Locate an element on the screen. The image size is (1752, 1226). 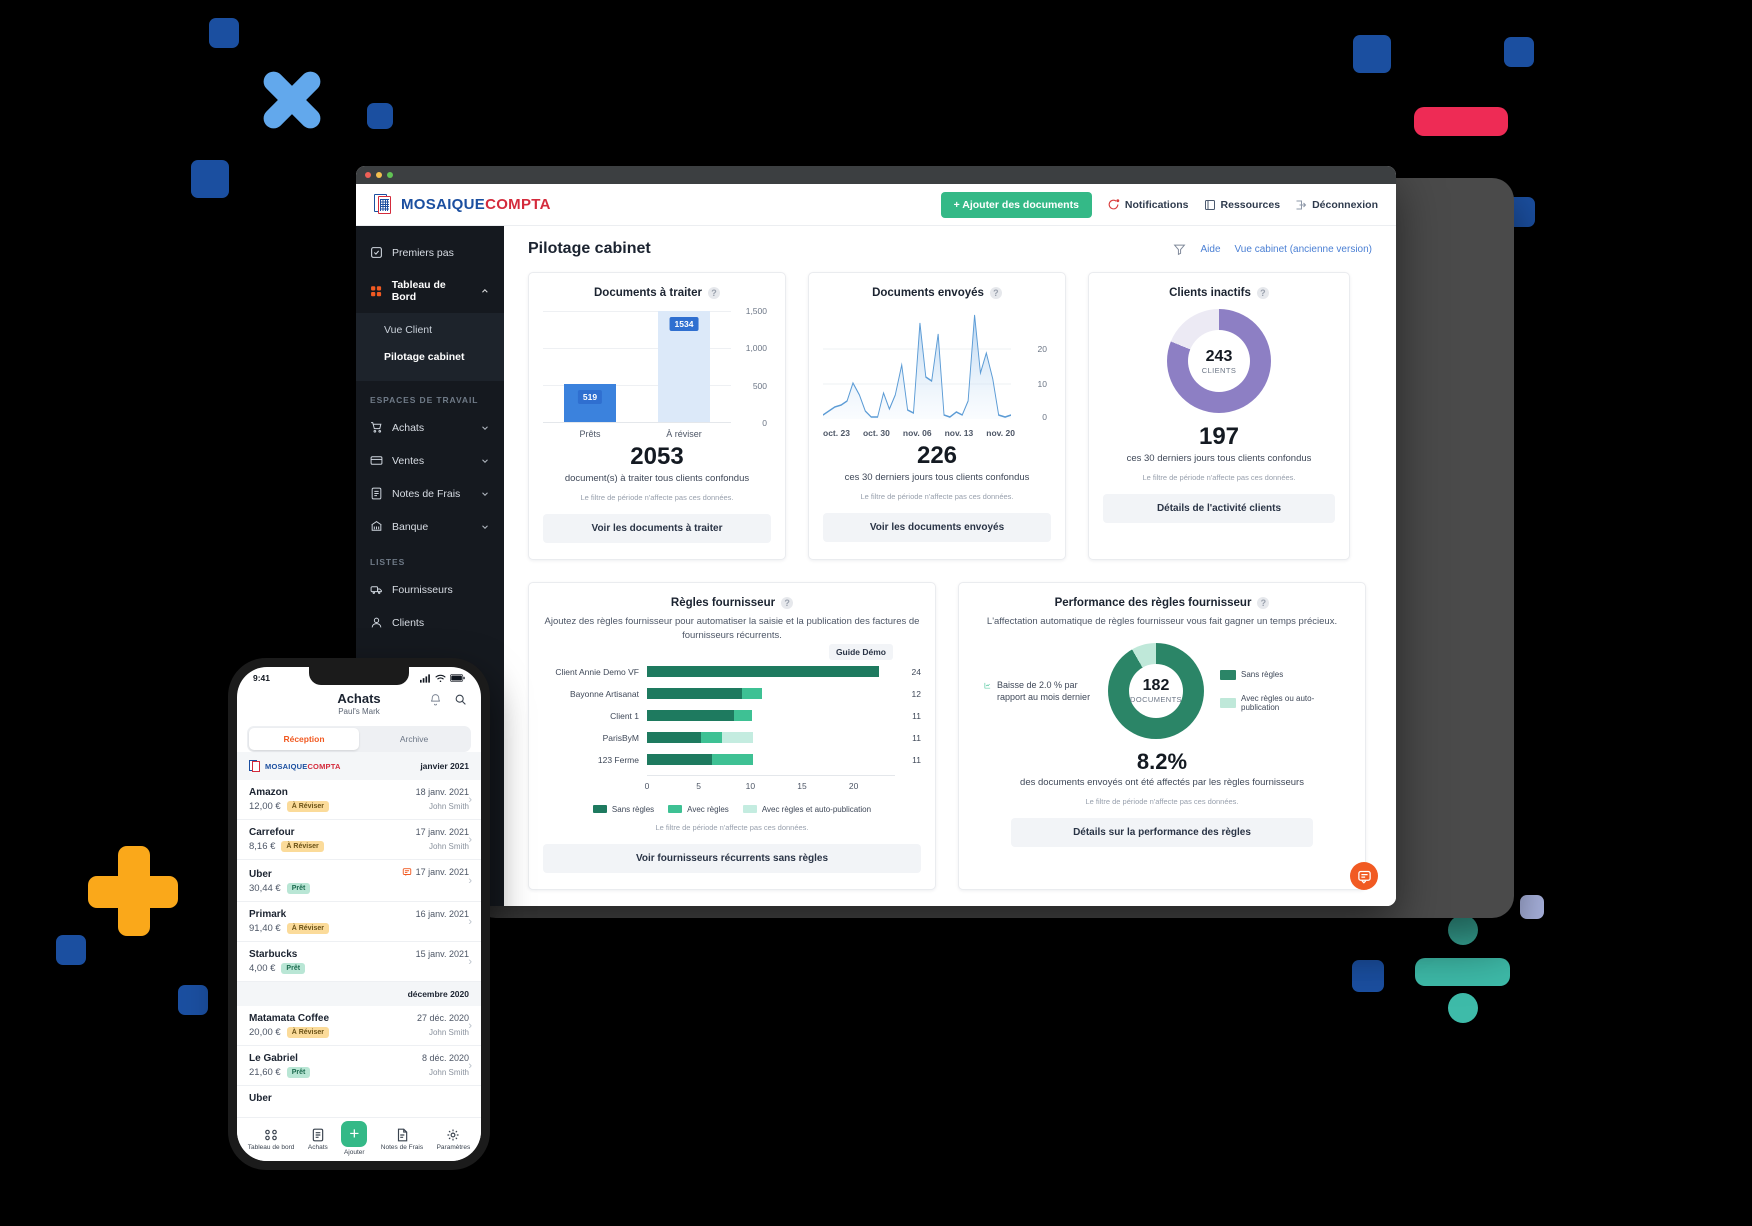
view-documents-sent-button: Voir les documents envoyés is located at coordinates (937, 527).